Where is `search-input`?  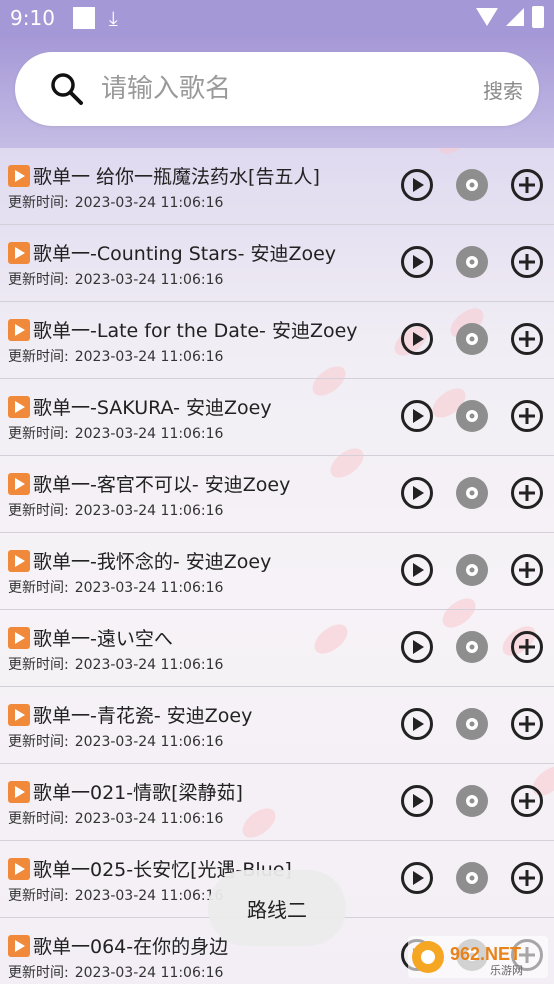 search-input is located at coordinates (251, 89).